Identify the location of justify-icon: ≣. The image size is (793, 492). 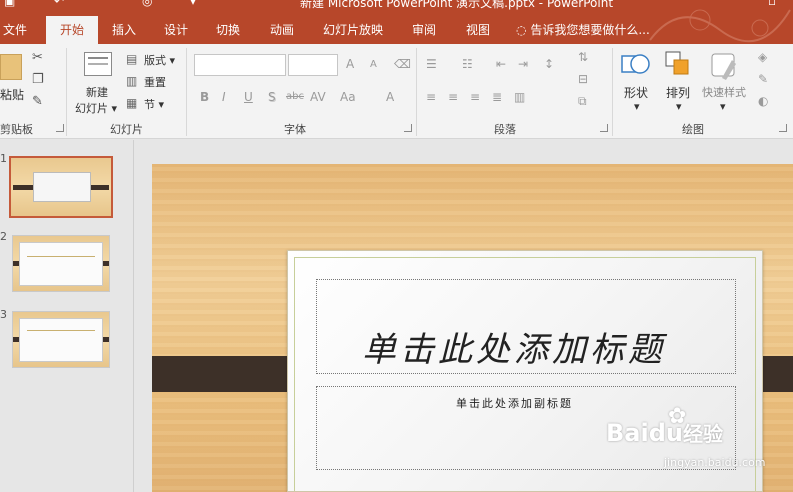
(497, 97).